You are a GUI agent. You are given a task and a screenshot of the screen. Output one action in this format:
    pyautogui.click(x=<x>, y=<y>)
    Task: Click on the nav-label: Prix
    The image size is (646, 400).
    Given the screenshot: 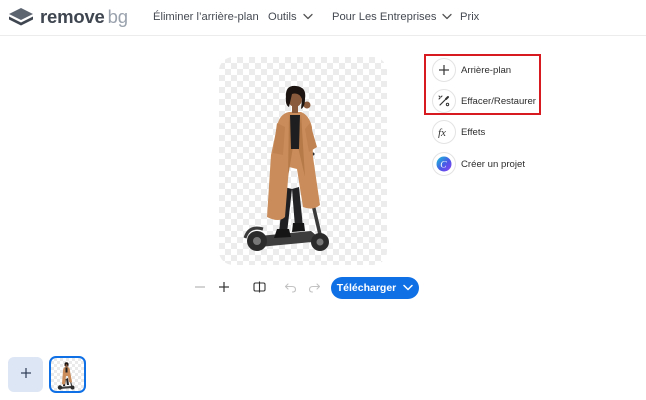 What is the action you would take?
    pyautogui.click(x=470, y=17)
    